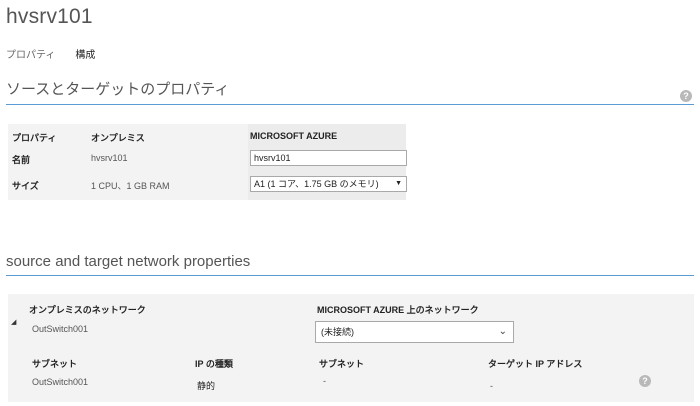 This screenshot has height=406, width=700. Describe the element at coordinates (109, 158) in the screenshot. I see `row-name-onprem: hvsrv101` at that location.